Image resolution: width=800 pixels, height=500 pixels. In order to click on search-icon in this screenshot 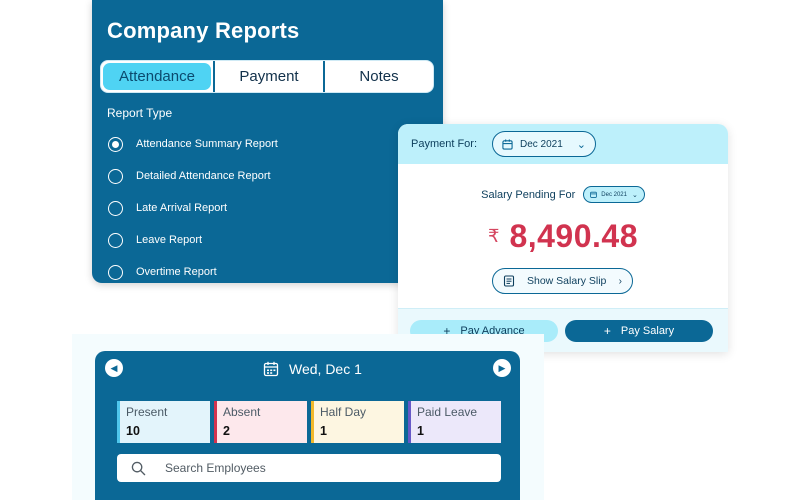, I will do `click(138, 468)`.